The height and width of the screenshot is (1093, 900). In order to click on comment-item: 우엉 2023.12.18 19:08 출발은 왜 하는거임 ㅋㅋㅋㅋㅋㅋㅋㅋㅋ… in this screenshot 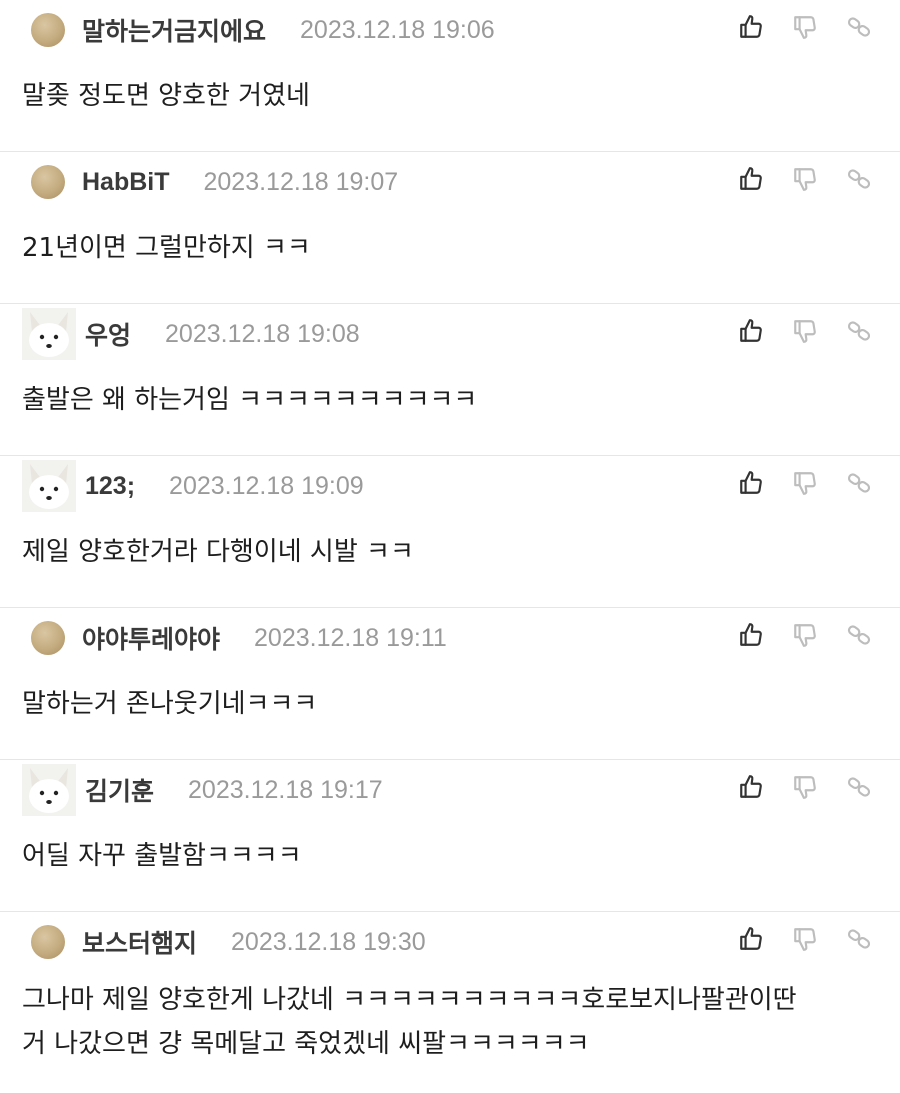, I will do `click(450, 380)`.